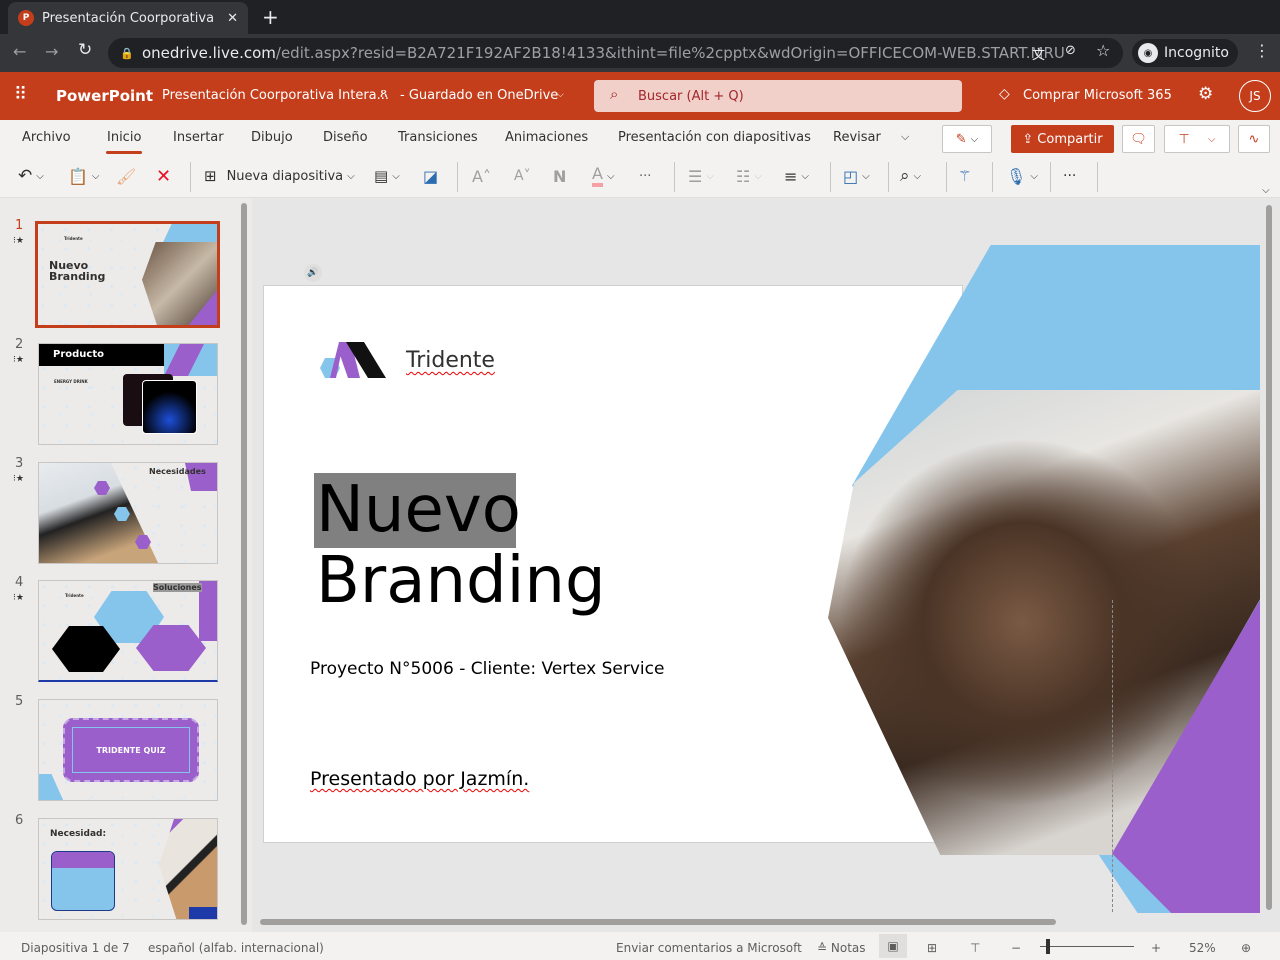 This screenshot has height=960, width=1280. Describe the element at coordinates (1070, 50) in the screenshot. I see `eye-off-icon: ⊘` at that location.